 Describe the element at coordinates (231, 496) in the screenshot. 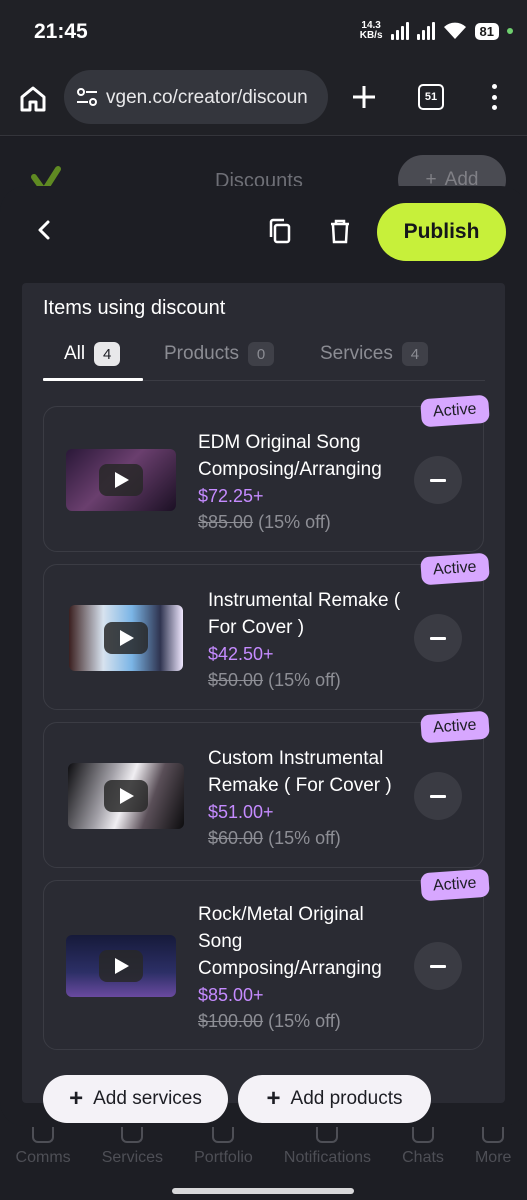

I see `discounted-price: $72.25+` at that location.